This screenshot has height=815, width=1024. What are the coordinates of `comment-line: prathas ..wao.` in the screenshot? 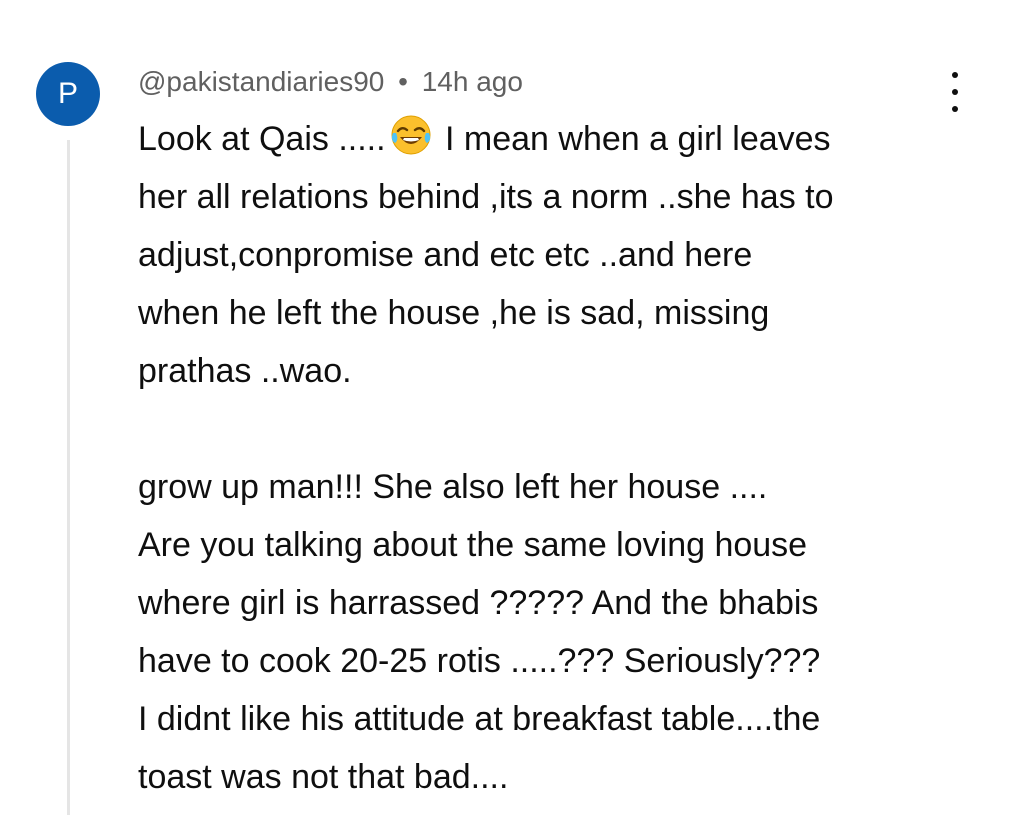 It's located at (245, 371).